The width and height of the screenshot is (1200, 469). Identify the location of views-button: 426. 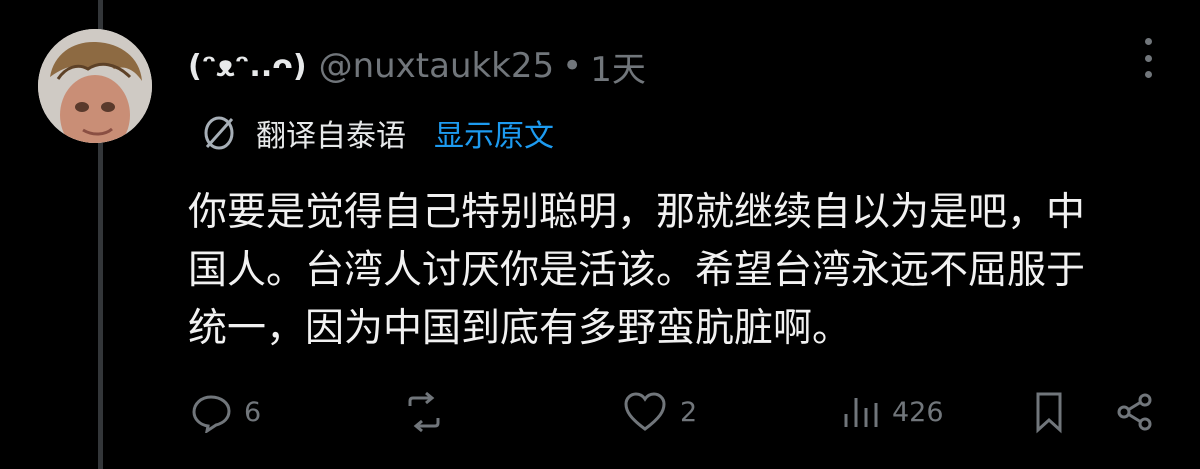
(892, 412).